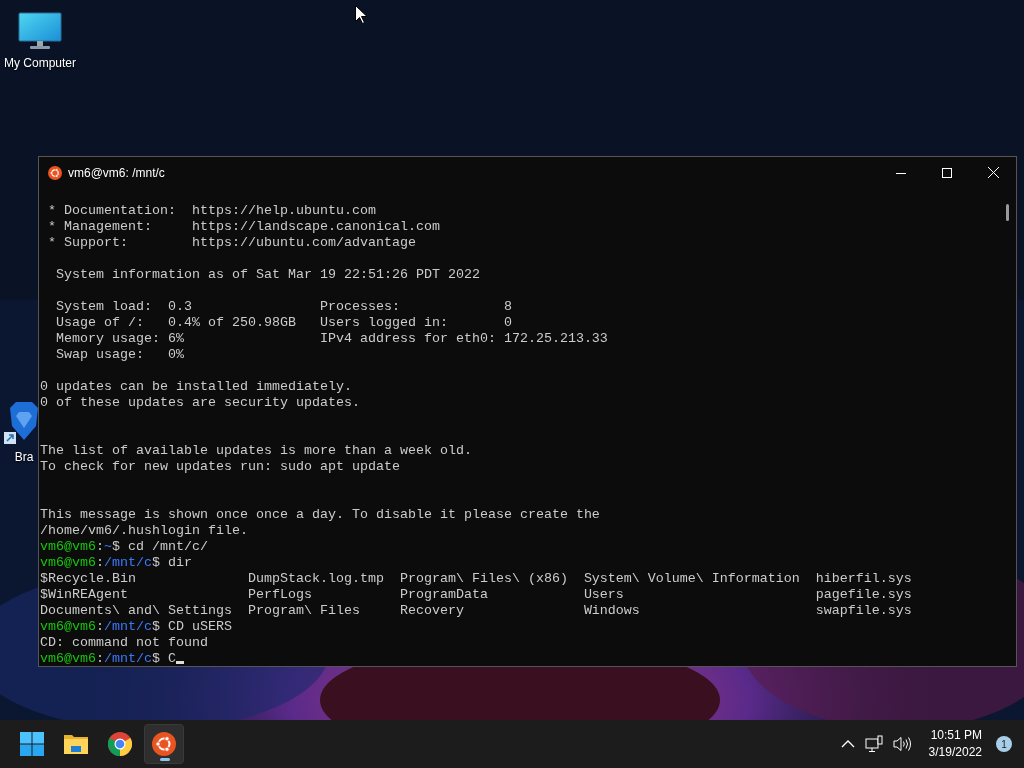  Describe the element at coordinates (1004, 744) in the screenshot. I see `notification-badge: 1` at that location.